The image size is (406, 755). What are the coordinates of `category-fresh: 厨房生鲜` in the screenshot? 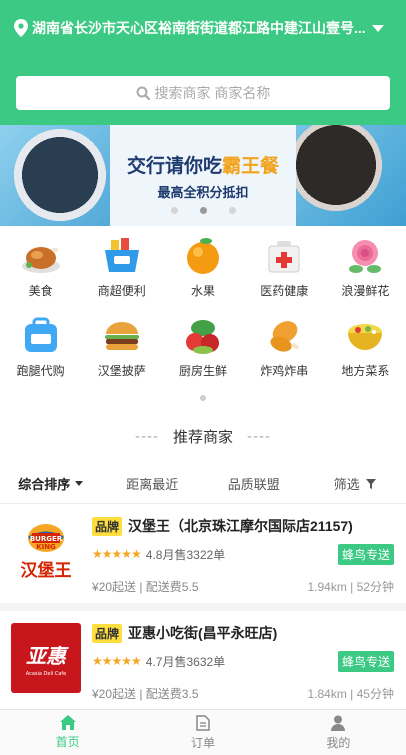 It's located at (202, 351).